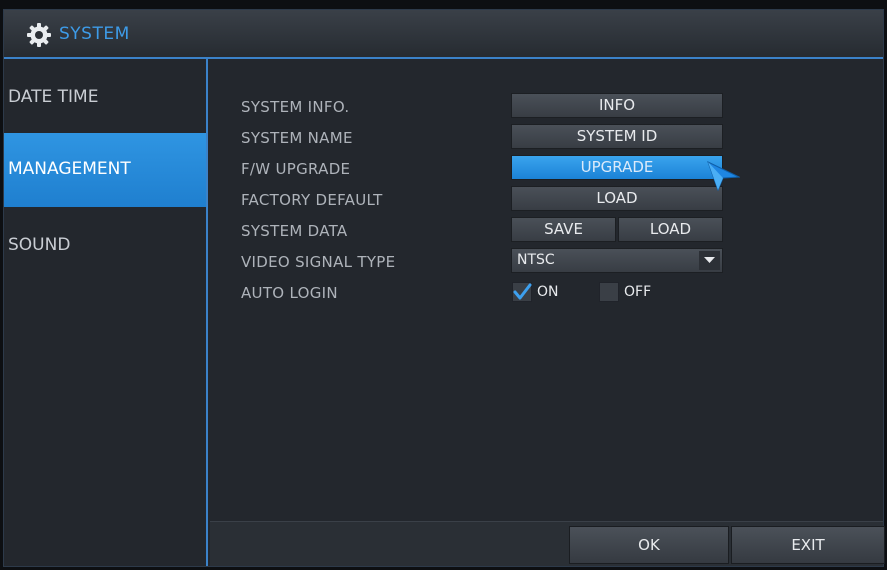  Describe the element at coordinates (563, 229) in the screenshot. I see `data-save-button: SAVE` at that location.